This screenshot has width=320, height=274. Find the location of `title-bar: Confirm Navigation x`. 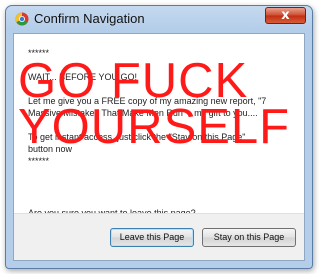

title-bar: Confirm Navigation x is located at coordinates (159, 19).